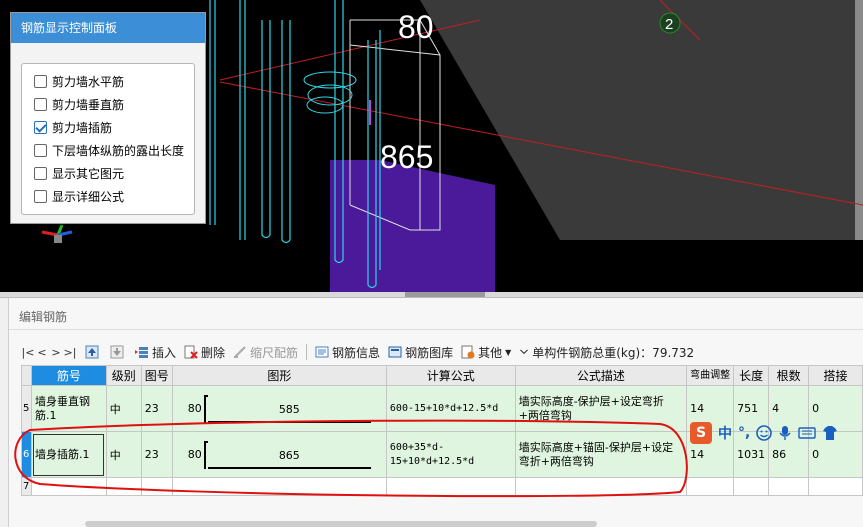  Describe the element at coordinates (141, 352) in the screenshot. I see `insert-icon` at that location.